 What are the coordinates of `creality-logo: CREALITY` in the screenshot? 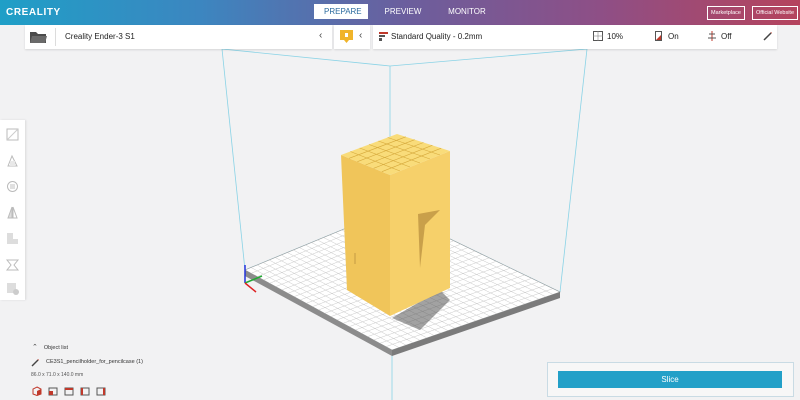 It's located at (33, 12).